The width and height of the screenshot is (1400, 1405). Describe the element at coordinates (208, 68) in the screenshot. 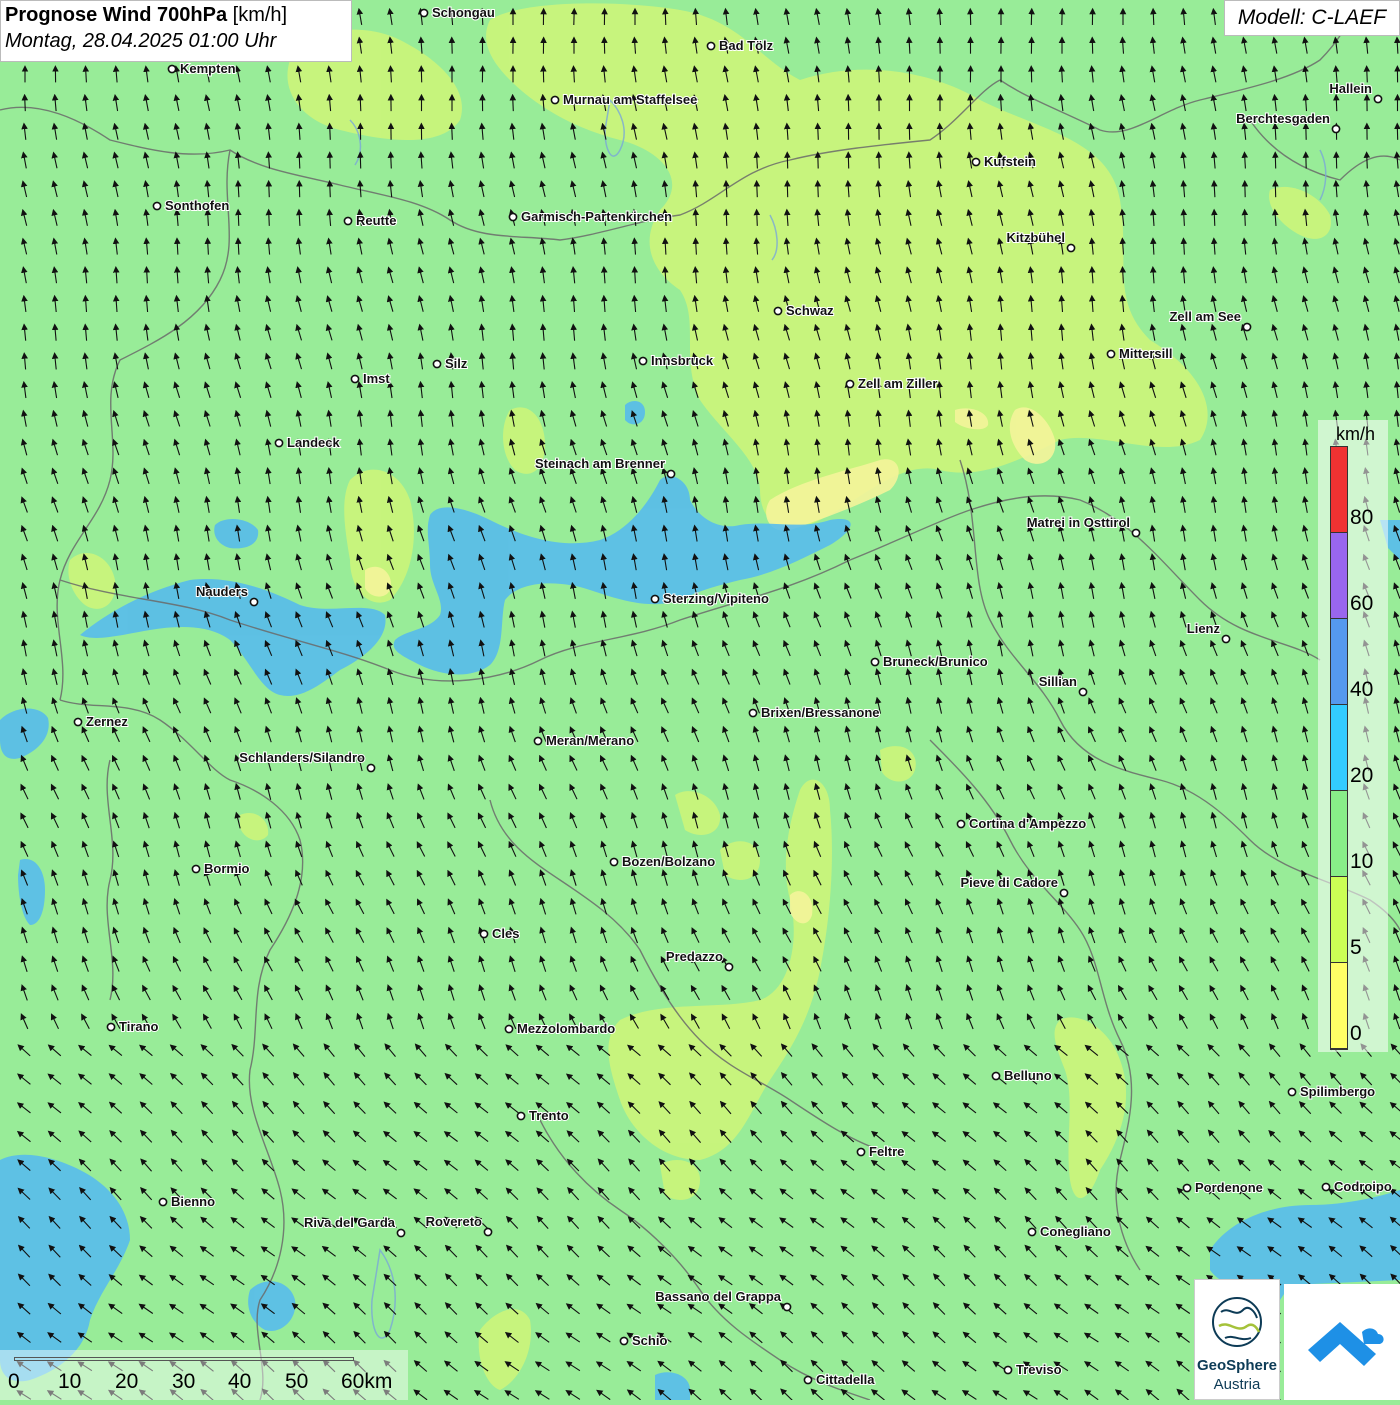

I see `city-label: Kempten` at that location.